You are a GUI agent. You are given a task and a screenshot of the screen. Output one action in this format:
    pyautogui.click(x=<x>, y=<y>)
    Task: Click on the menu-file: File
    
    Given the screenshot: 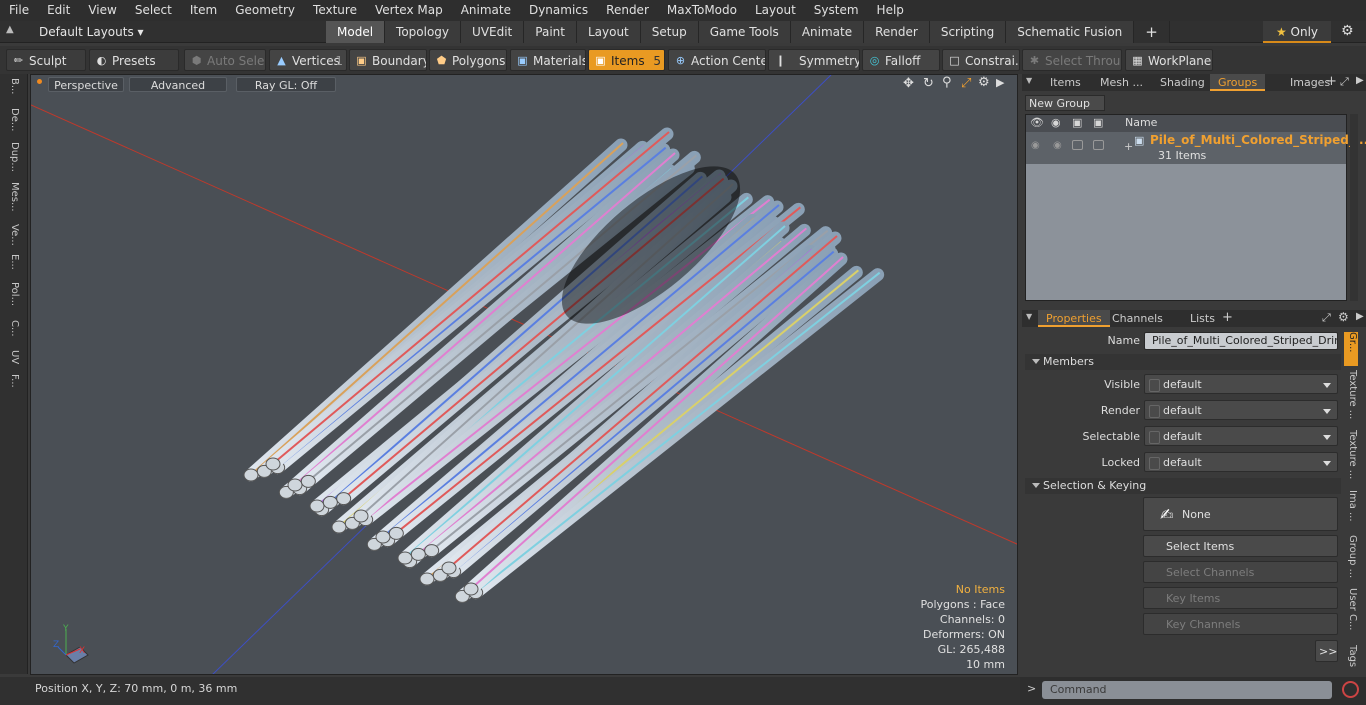 What is the action you would take?
    pyautogui.click(x=19, y=10)
    